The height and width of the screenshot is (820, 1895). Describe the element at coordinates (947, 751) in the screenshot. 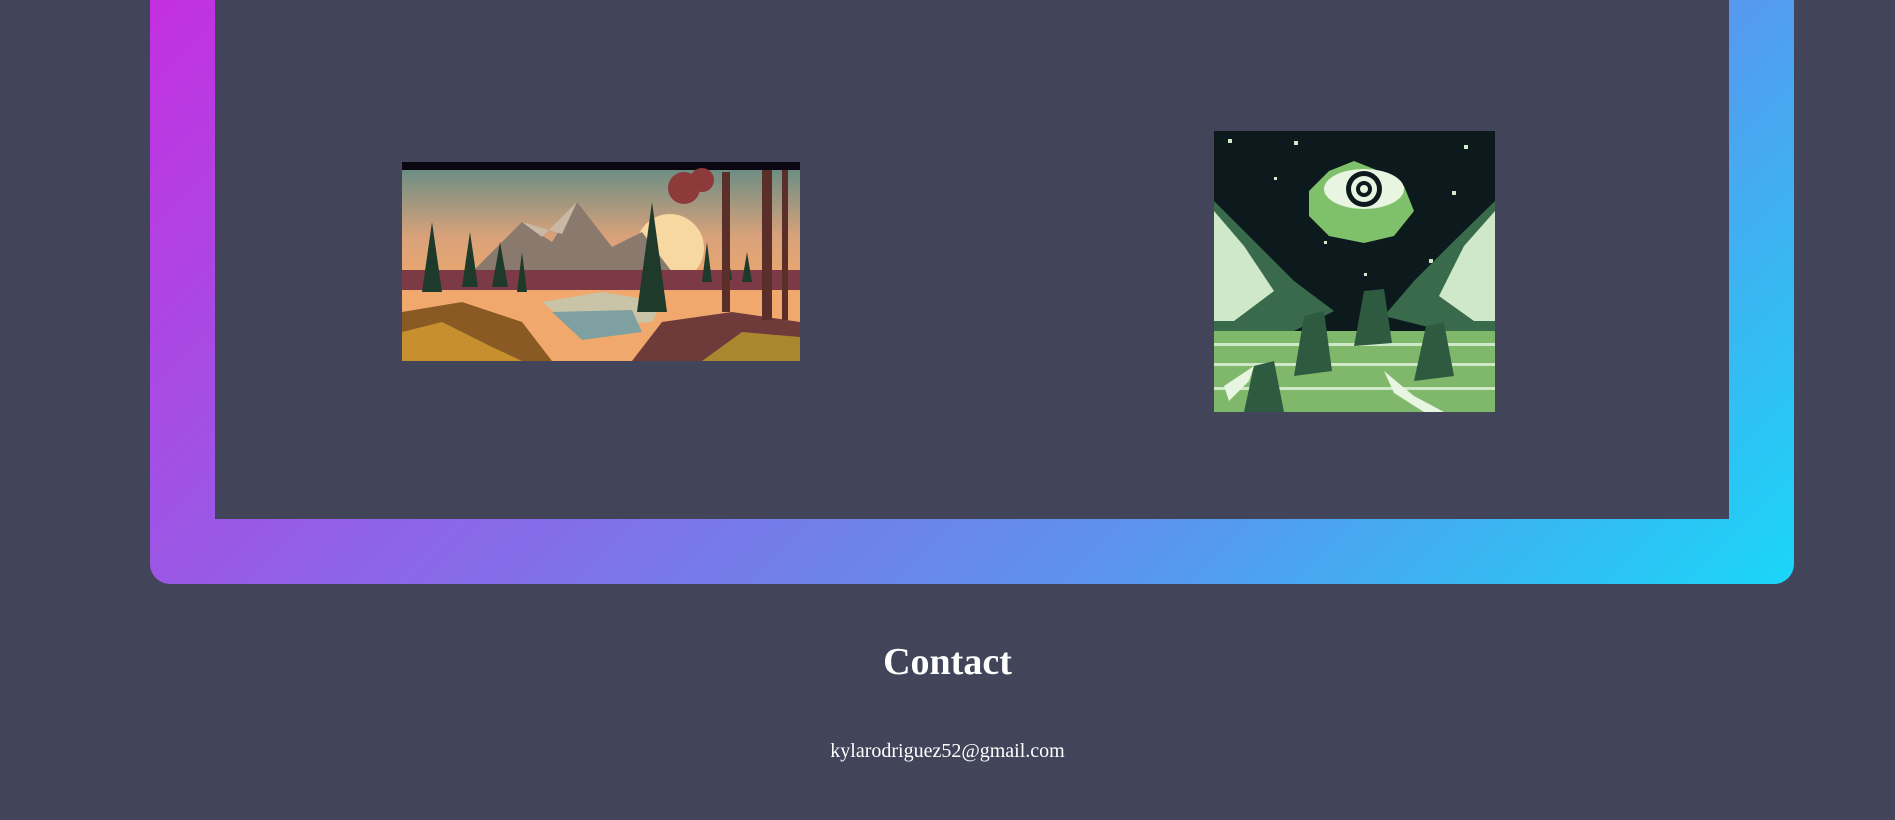

I see `contact-email-link: kylarodriguez52@gmail.com` at that location.